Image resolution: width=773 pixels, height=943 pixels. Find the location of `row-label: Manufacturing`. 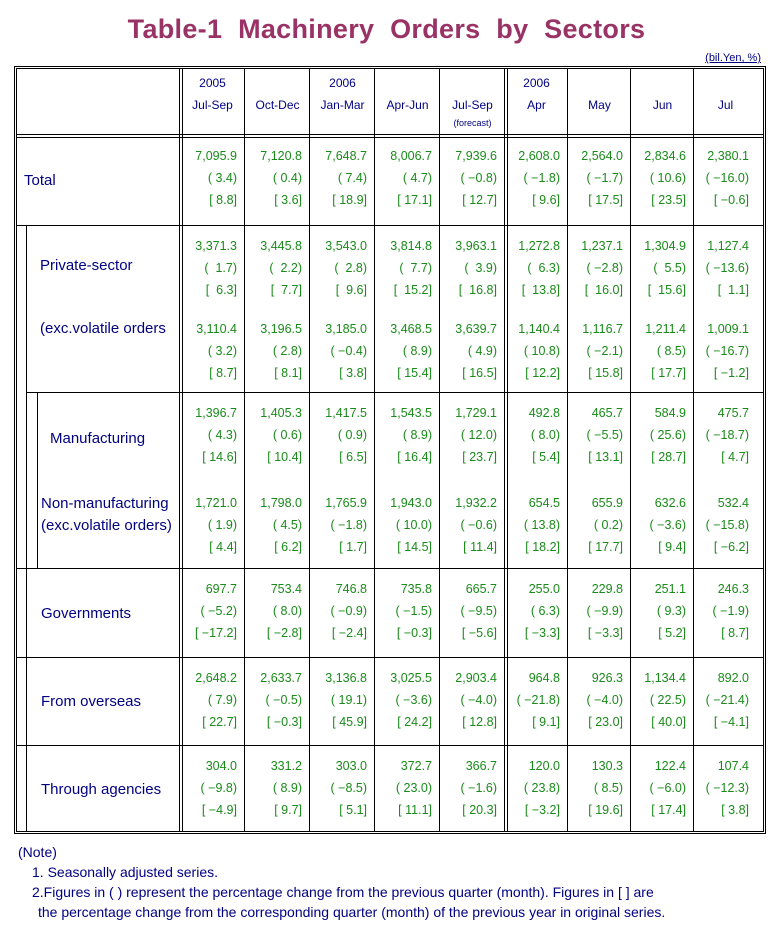

row-label: Manufacturing is located at coordinates (98, 438).